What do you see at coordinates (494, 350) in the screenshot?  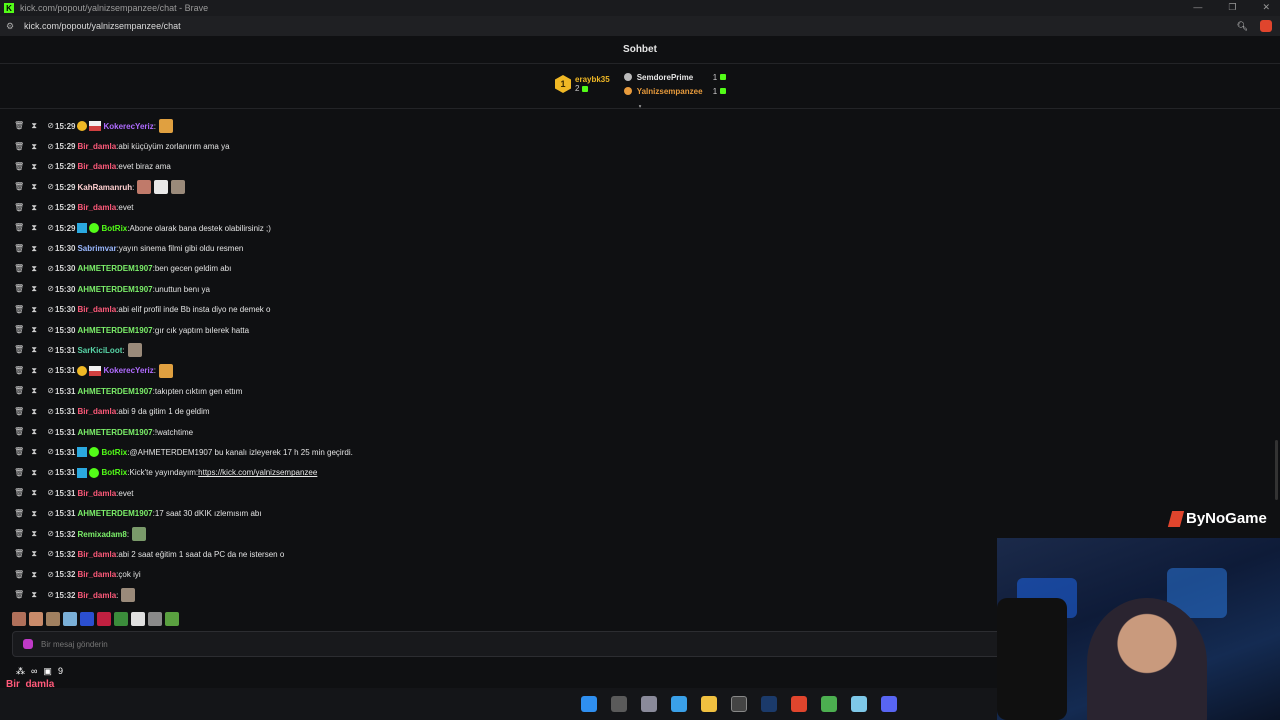 I see `chat-message: 🗑︎ ⧗ ⊘ 15:31 SarKiciLoot:` at bounding box center [494, 350].